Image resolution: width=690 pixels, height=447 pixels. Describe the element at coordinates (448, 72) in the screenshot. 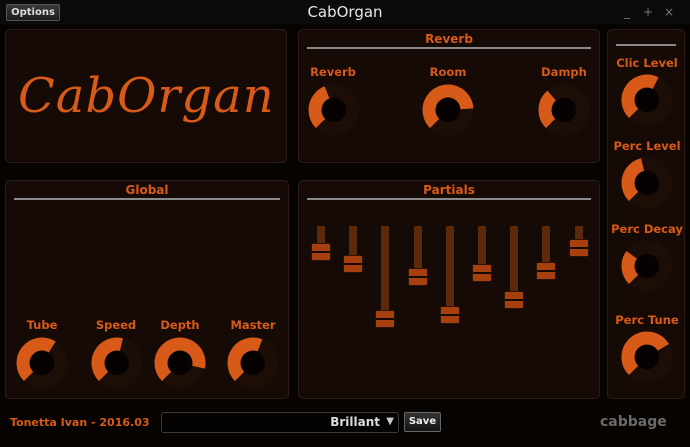

I see `room-knob-label: Room` at that location.